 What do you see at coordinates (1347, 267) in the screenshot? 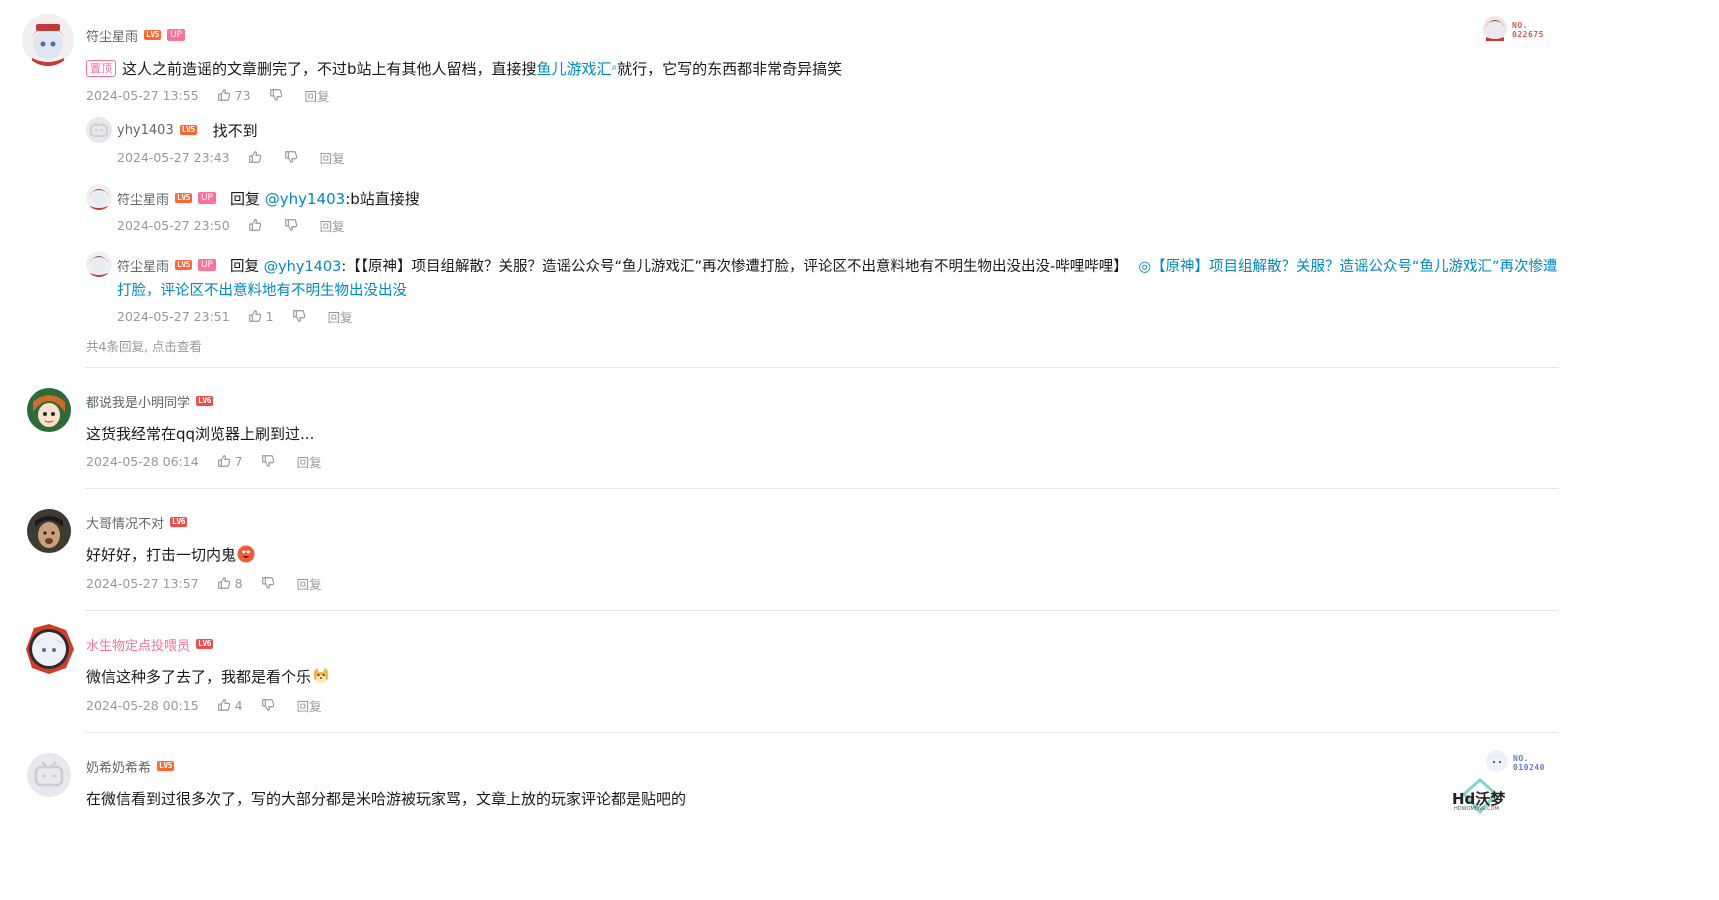
I see `video-link: ◎【原神】项目组解散？关服？造谣公众号“鱼儿游戏汇”再次惨遭` at bounding box center [1347, 267].